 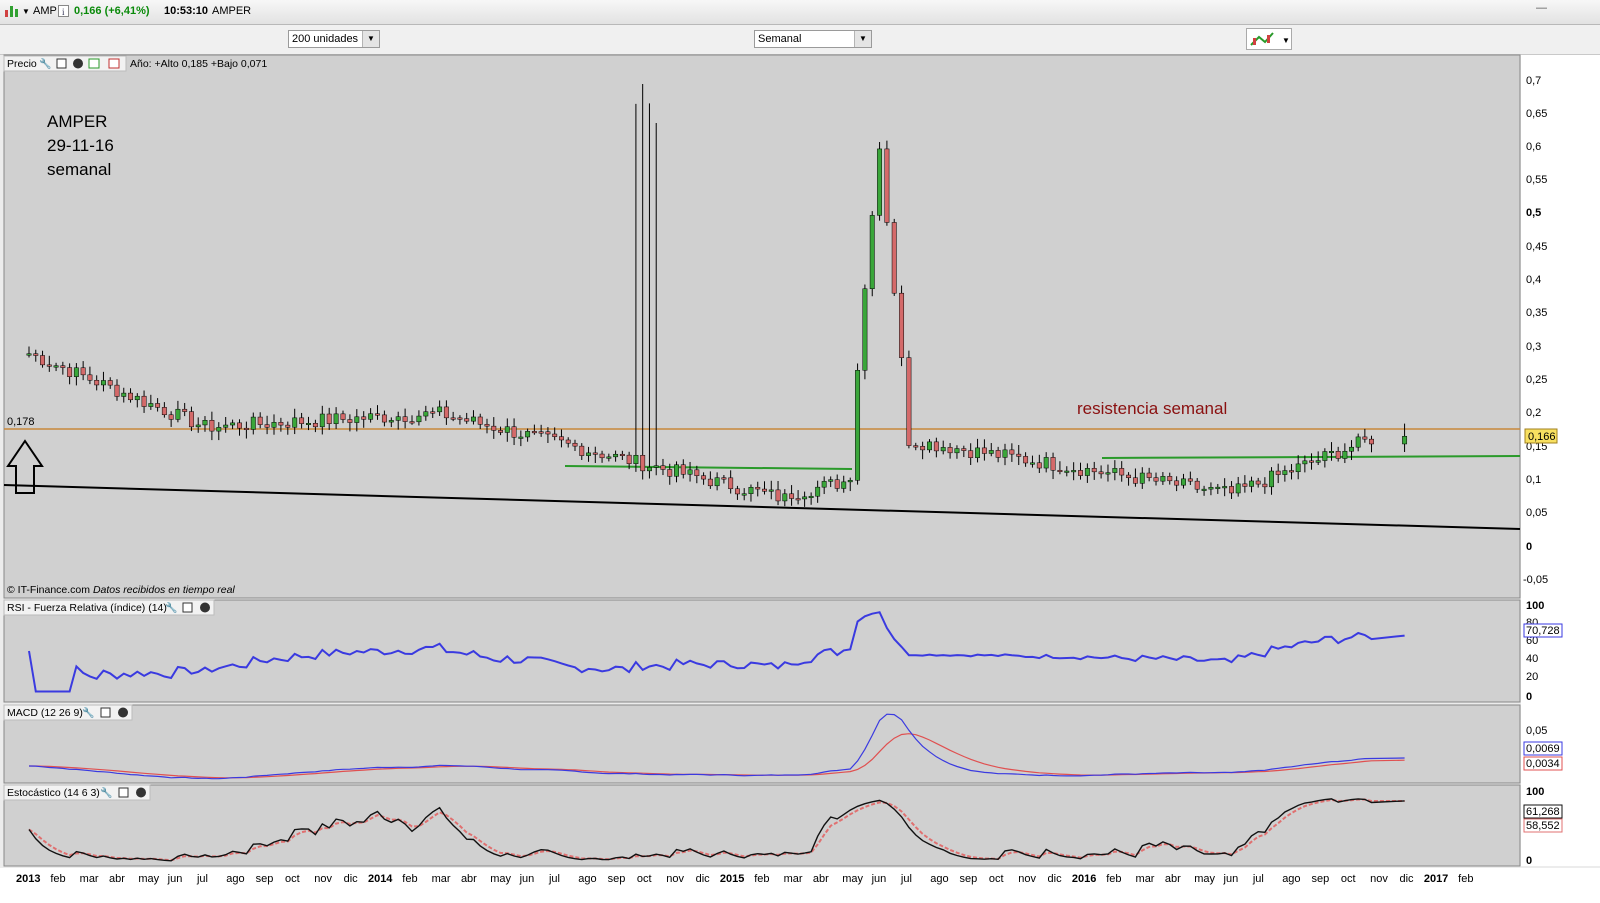 I want to click on stoch-panel-header: Estocástico (14 6 3) 🔧, so click(x=77, y=792).